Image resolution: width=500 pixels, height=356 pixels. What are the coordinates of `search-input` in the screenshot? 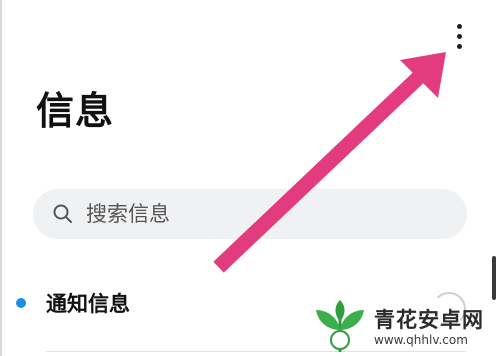 It's located at (266, 214).